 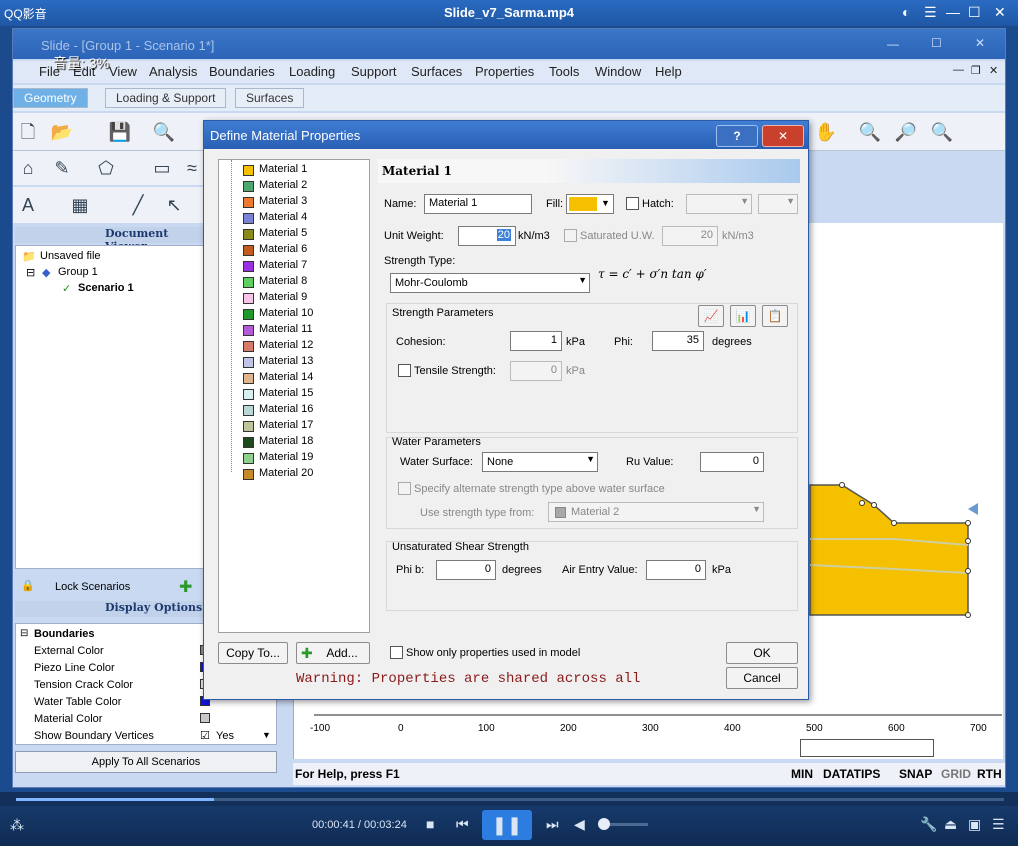 What do you see at coordinates (775, 316) in the screenshot?
I see `strength-table-button: 📋` at bounding box center [775, 316].